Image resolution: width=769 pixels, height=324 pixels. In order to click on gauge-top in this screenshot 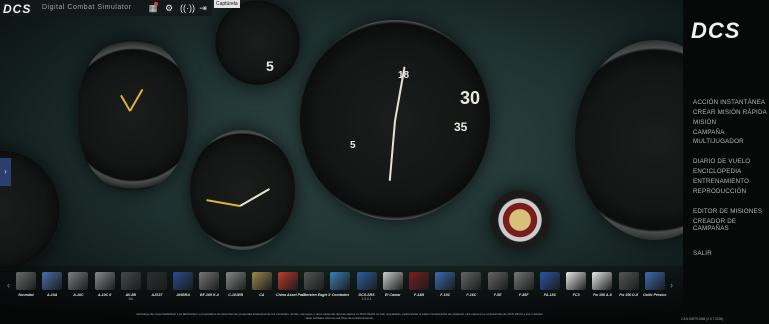, I will do `click(257, 42)`.